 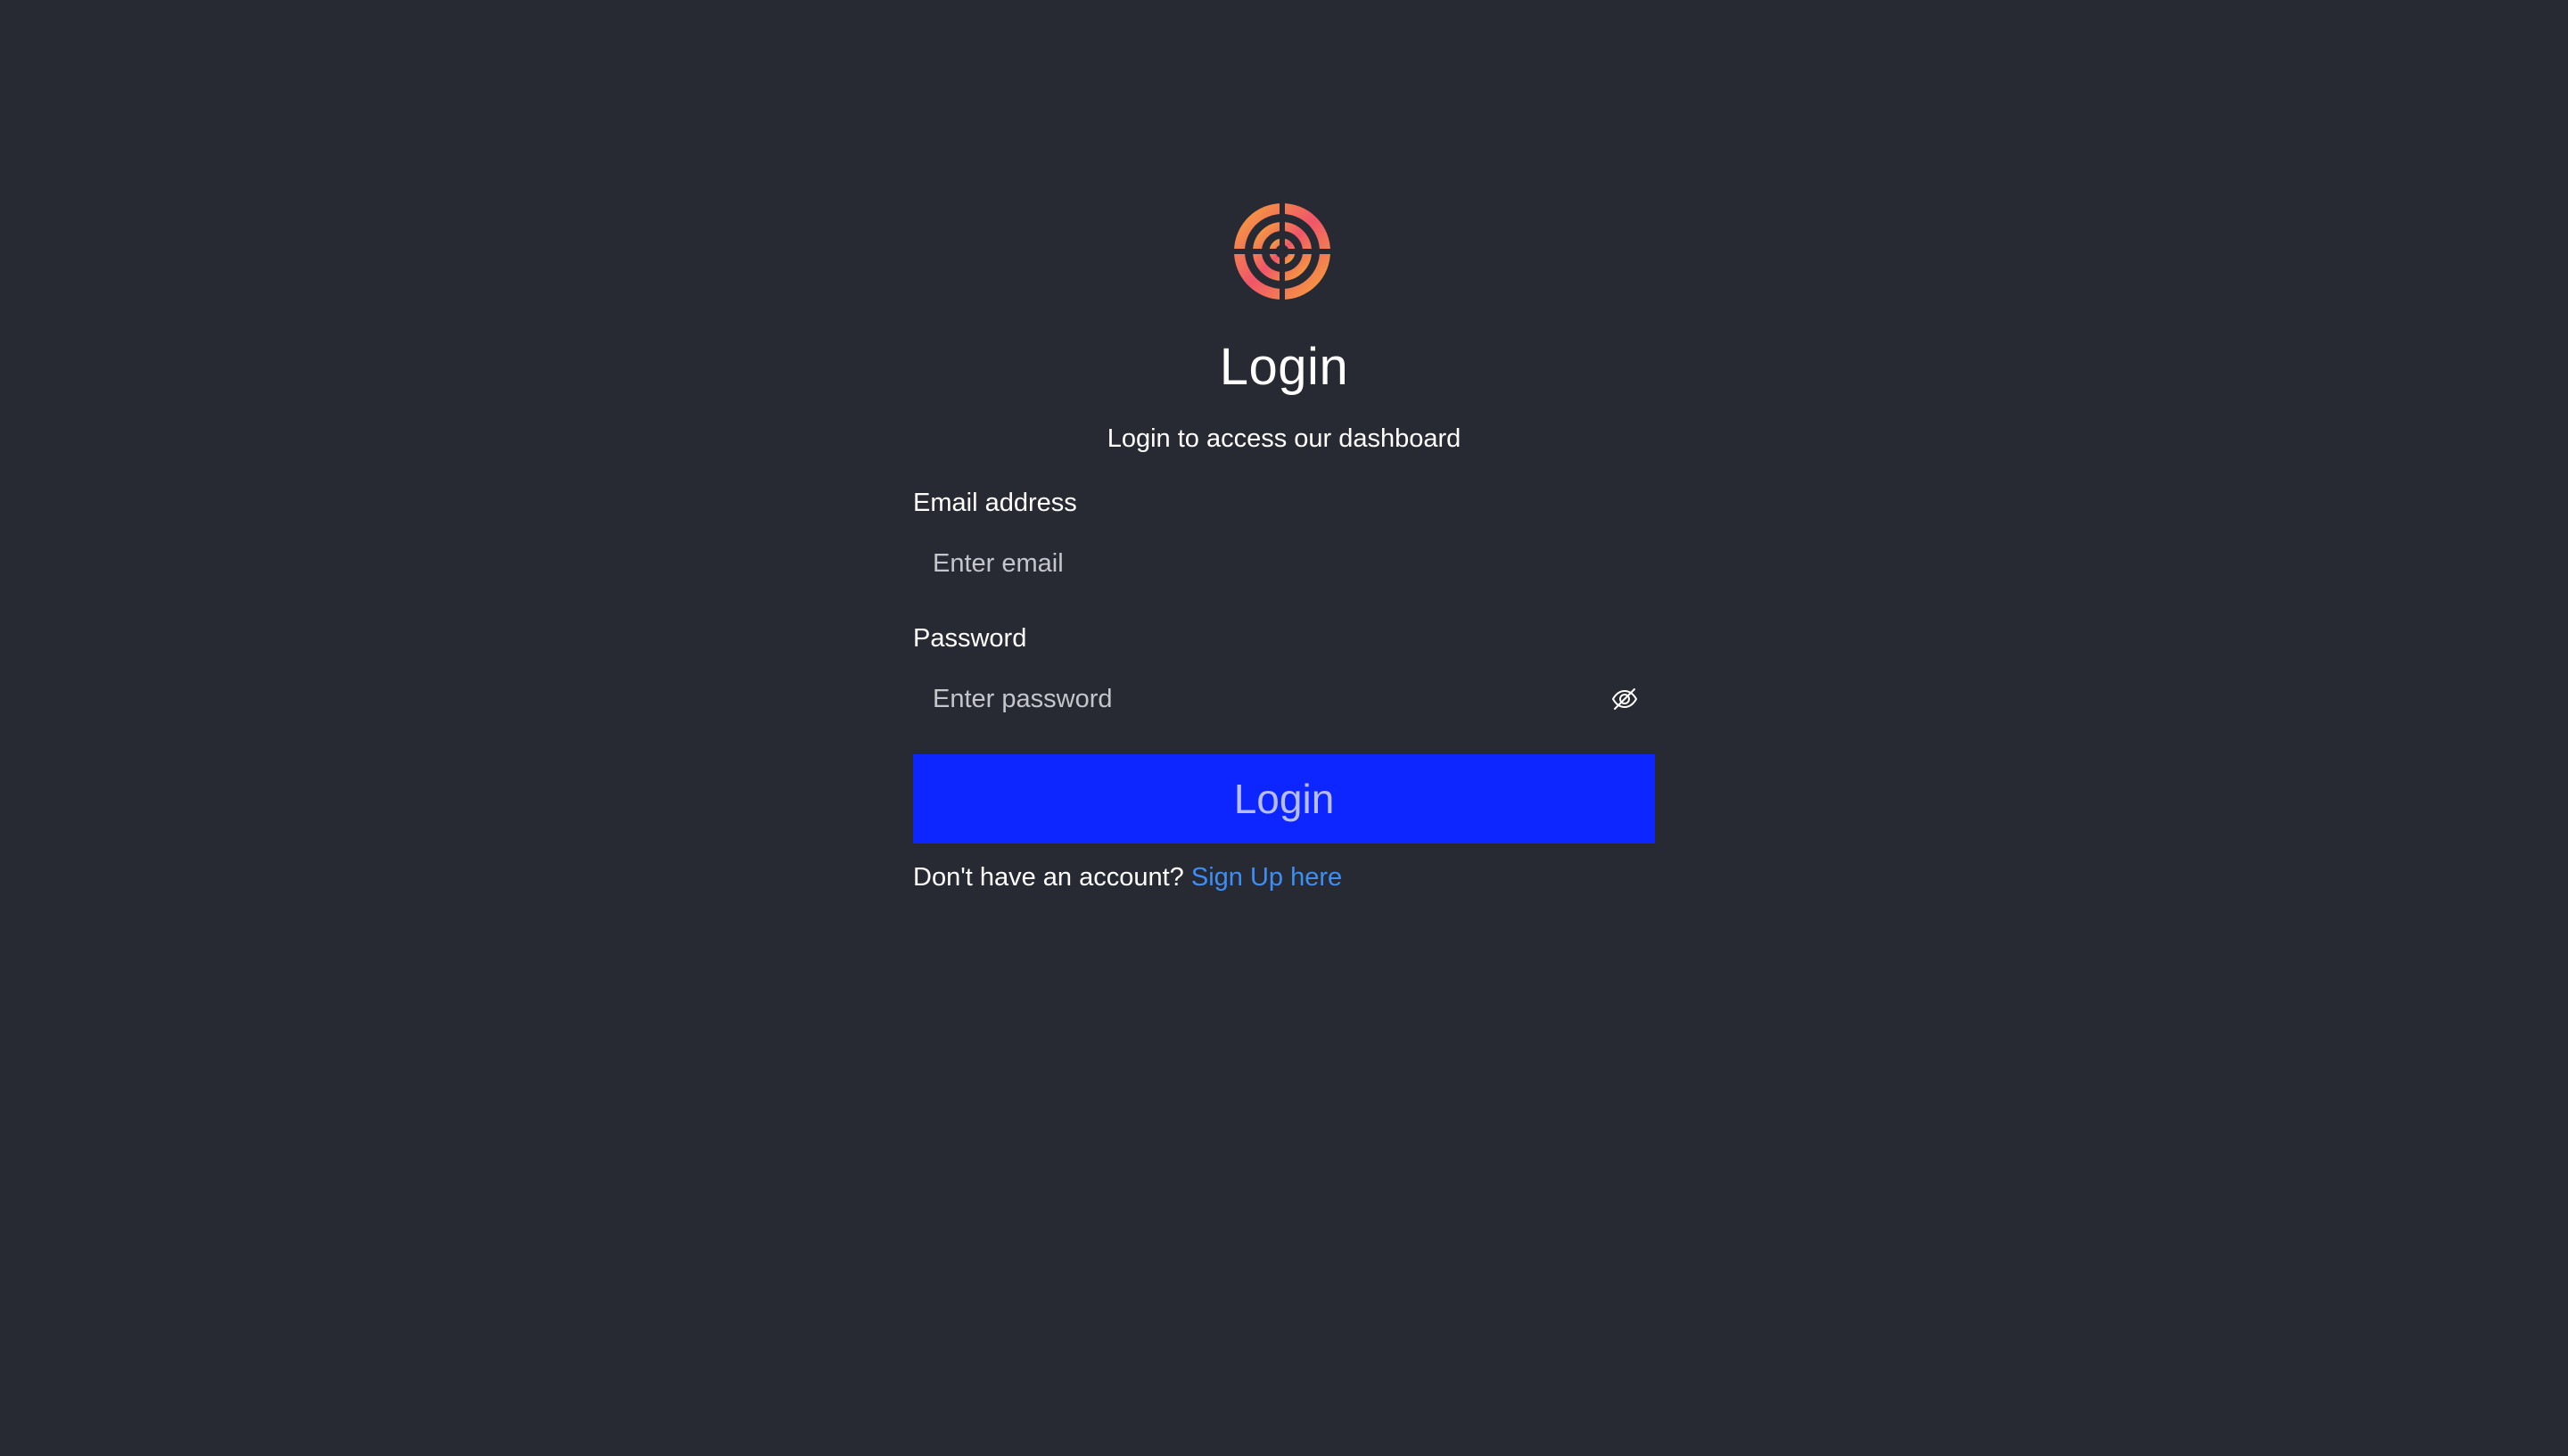 I want to click on target-logo-icon, so click(x=1282, y=251).